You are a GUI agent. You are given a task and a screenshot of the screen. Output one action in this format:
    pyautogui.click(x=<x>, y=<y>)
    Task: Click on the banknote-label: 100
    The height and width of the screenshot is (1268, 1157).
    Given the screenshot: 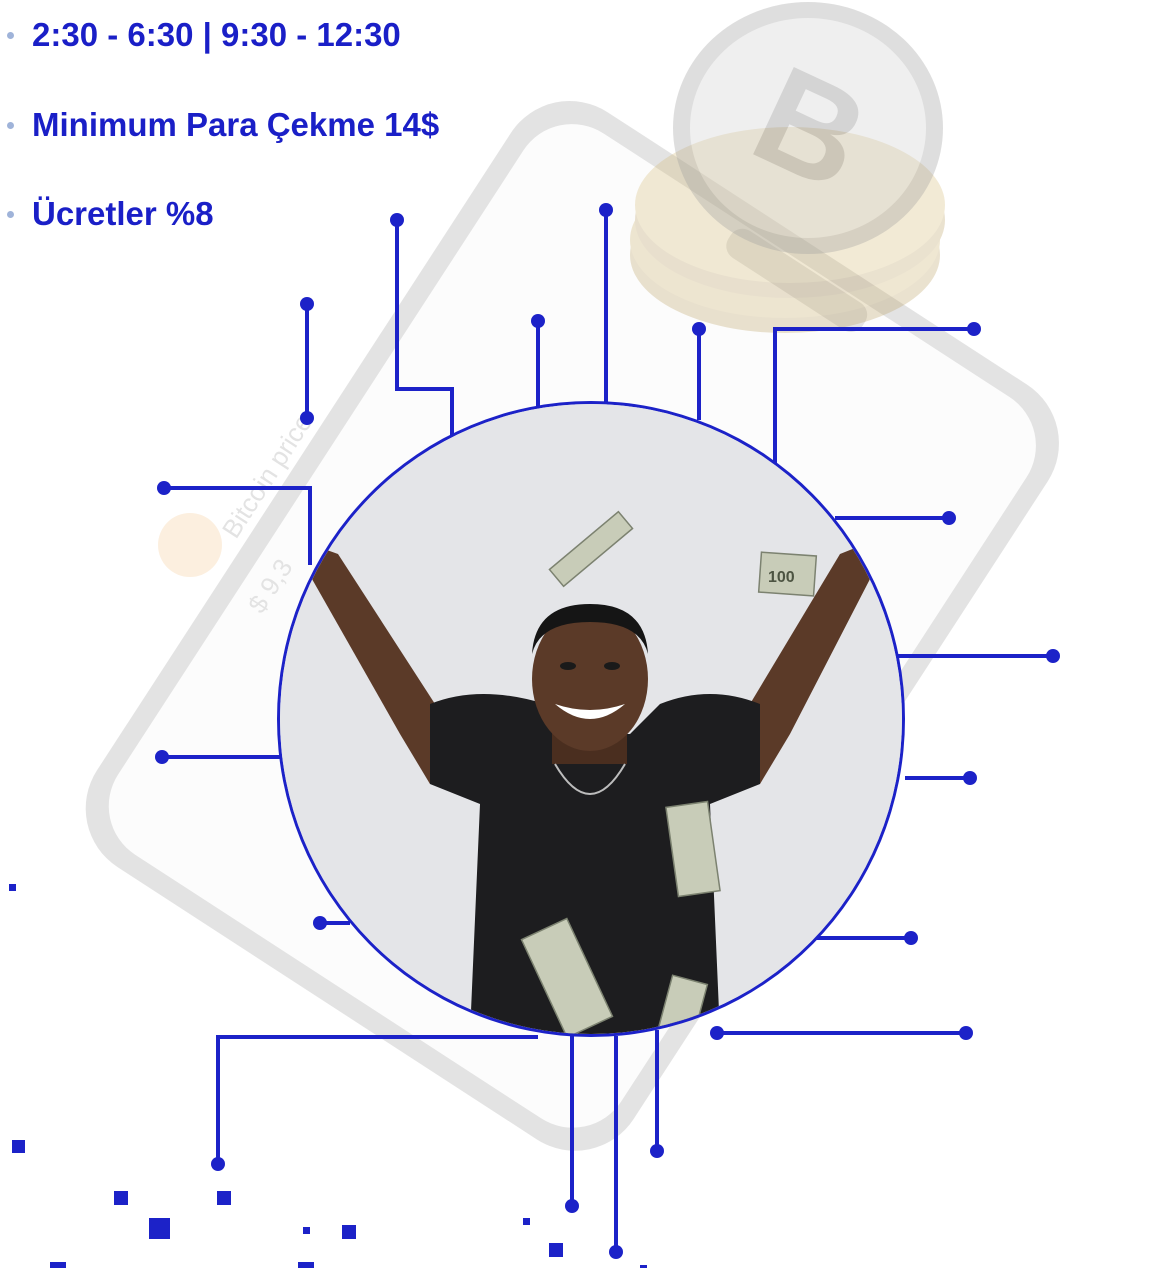 What is the action you would take?
    pyautogui.click(x=781, y=577)
    